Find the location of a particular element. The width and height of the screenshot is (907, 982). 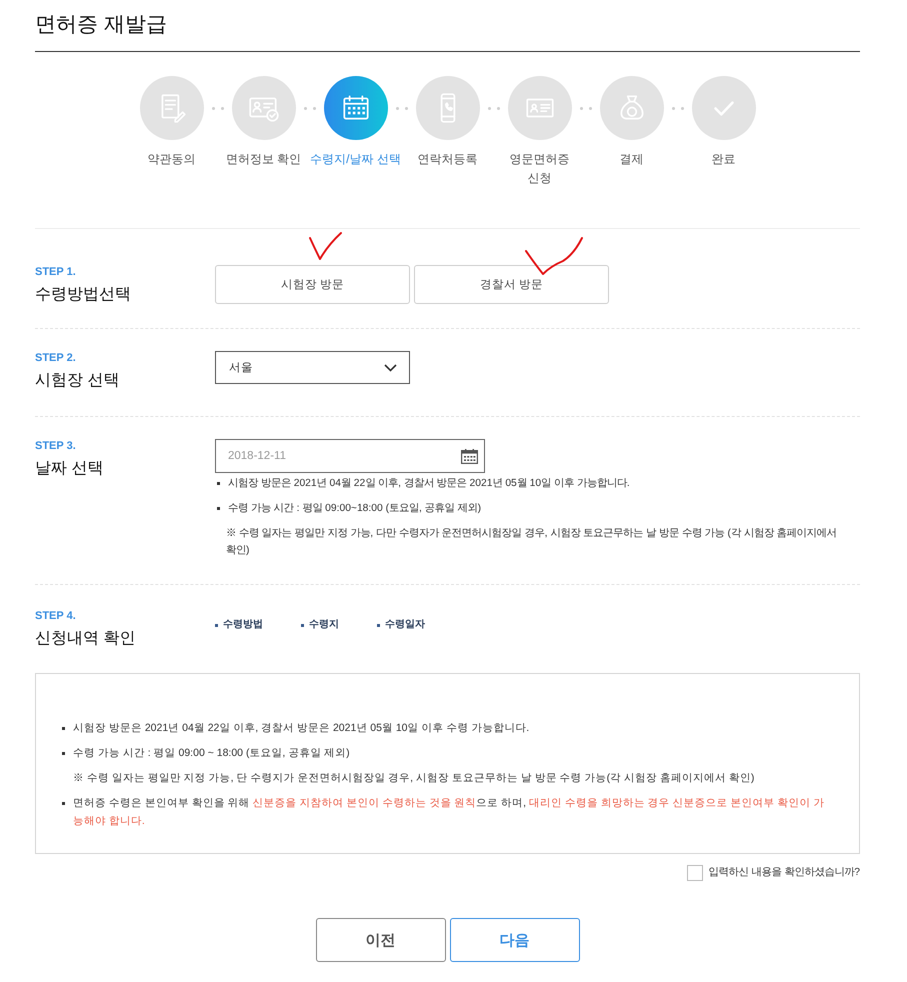

region-select: 서울 is located at coordinates (312, 367).